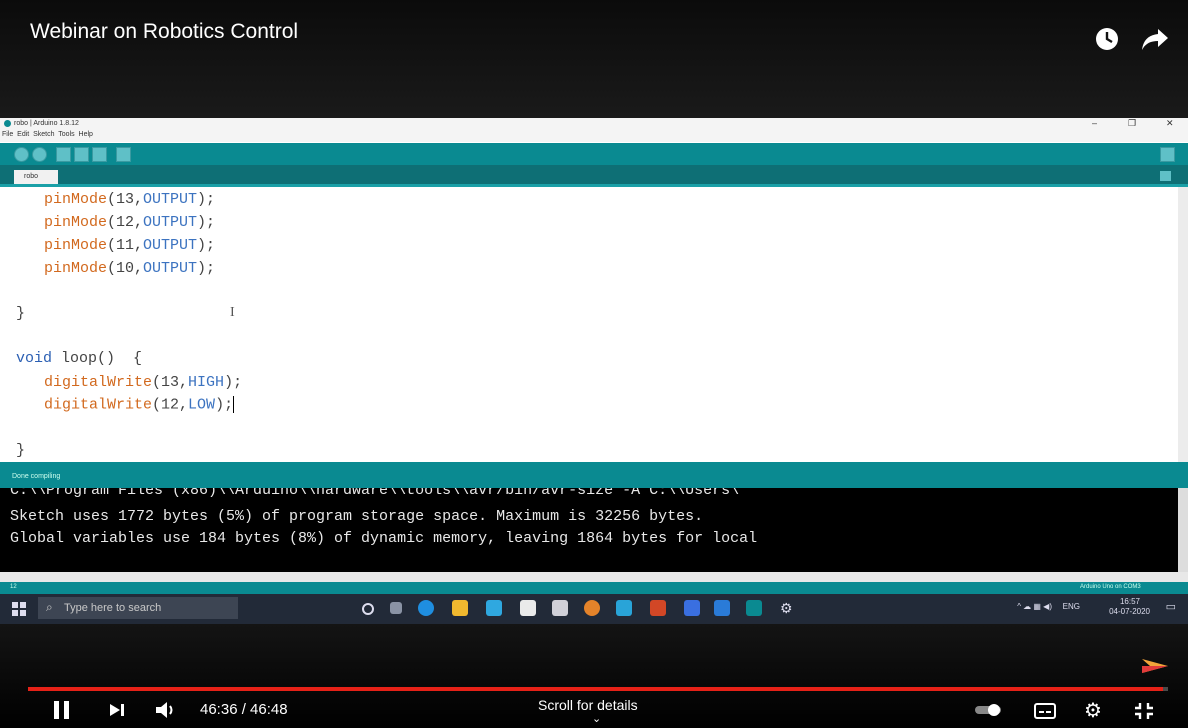  I want to click on app-icon, so click(692, 608).